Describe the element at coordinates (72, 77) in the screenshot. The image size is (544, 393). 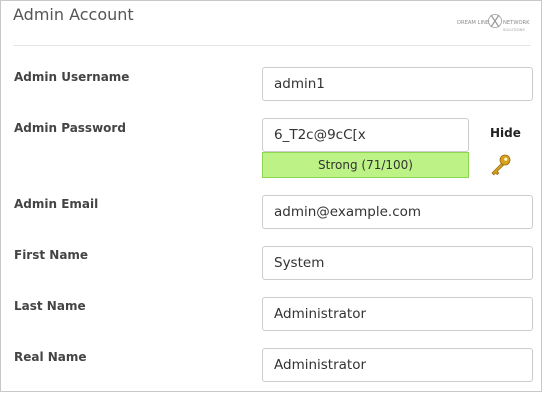
I see `admin-username-label: Admin Username` at that location.